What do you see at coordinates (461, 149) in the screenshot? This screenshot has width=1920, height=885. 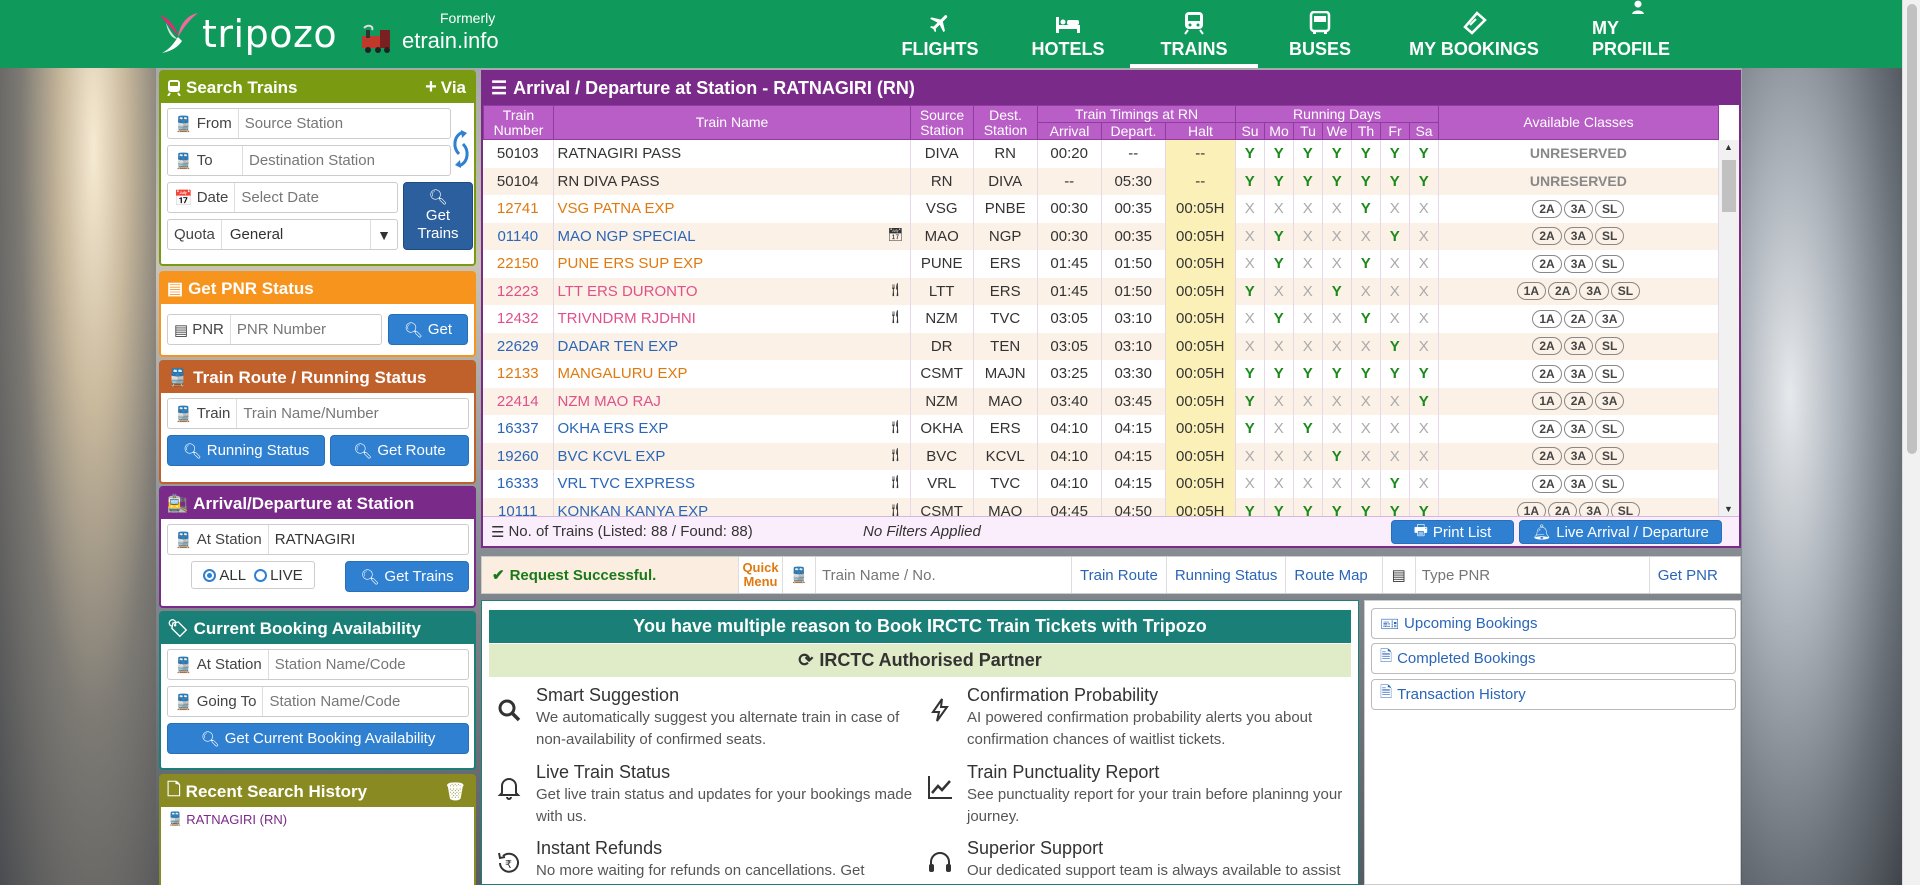 I see `swap-stations-icon` at bounding box center [461, 149].